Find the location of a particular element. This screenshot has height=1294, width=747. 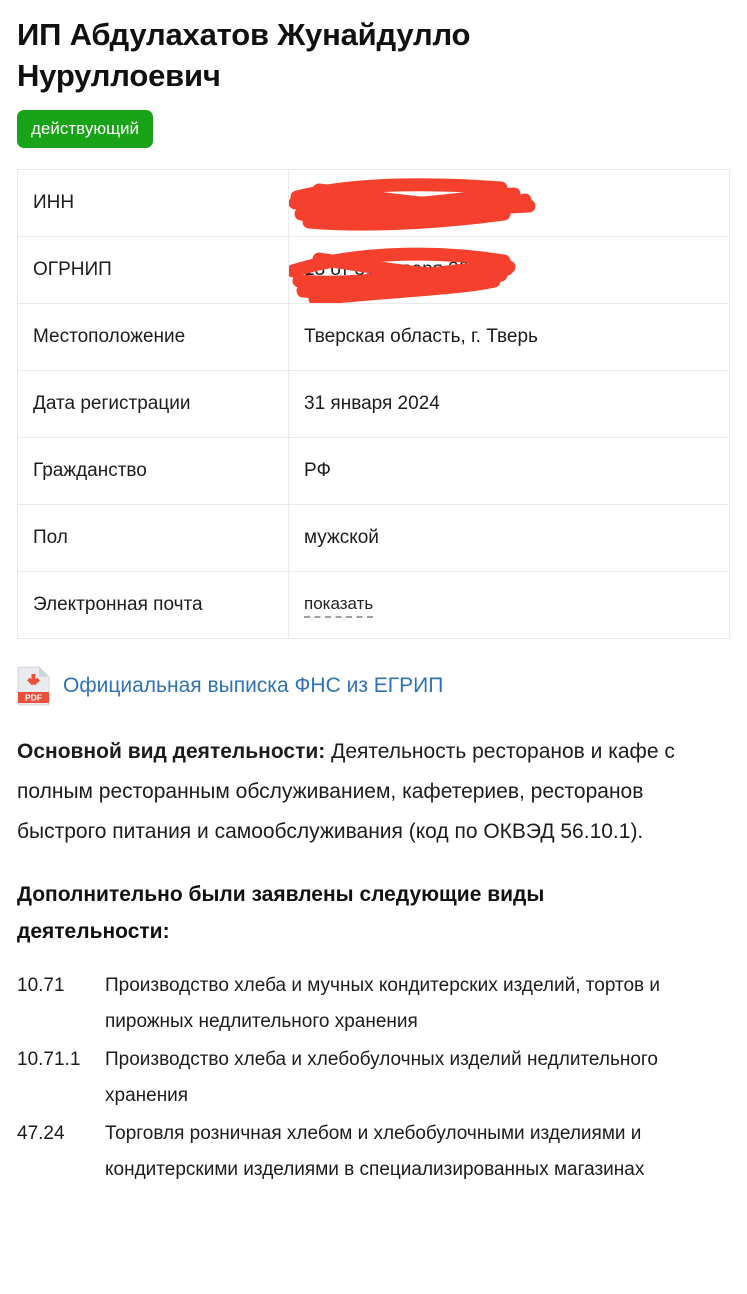

row-value-email: показать is located at coordinates (509, 605).